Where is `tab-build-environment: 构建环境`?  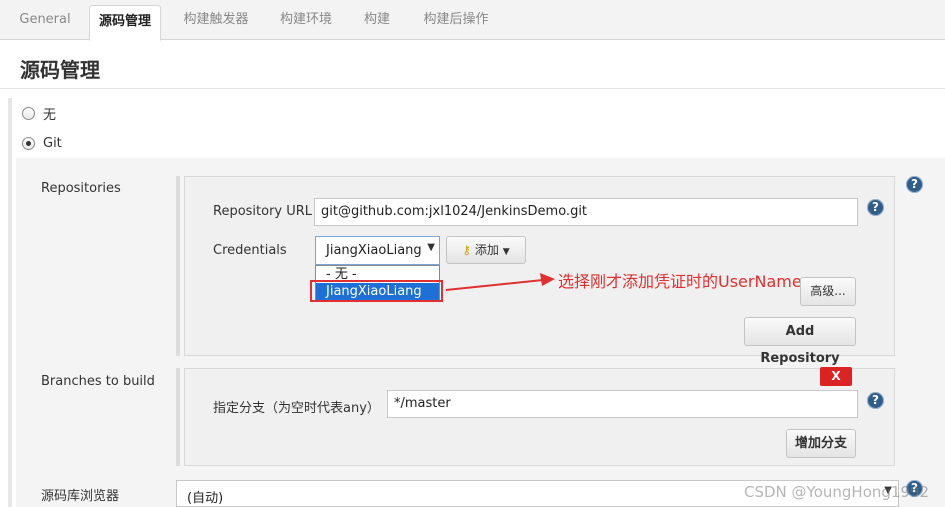
tab-build-environment: 构建环境 is located at coordinates (306, 20).